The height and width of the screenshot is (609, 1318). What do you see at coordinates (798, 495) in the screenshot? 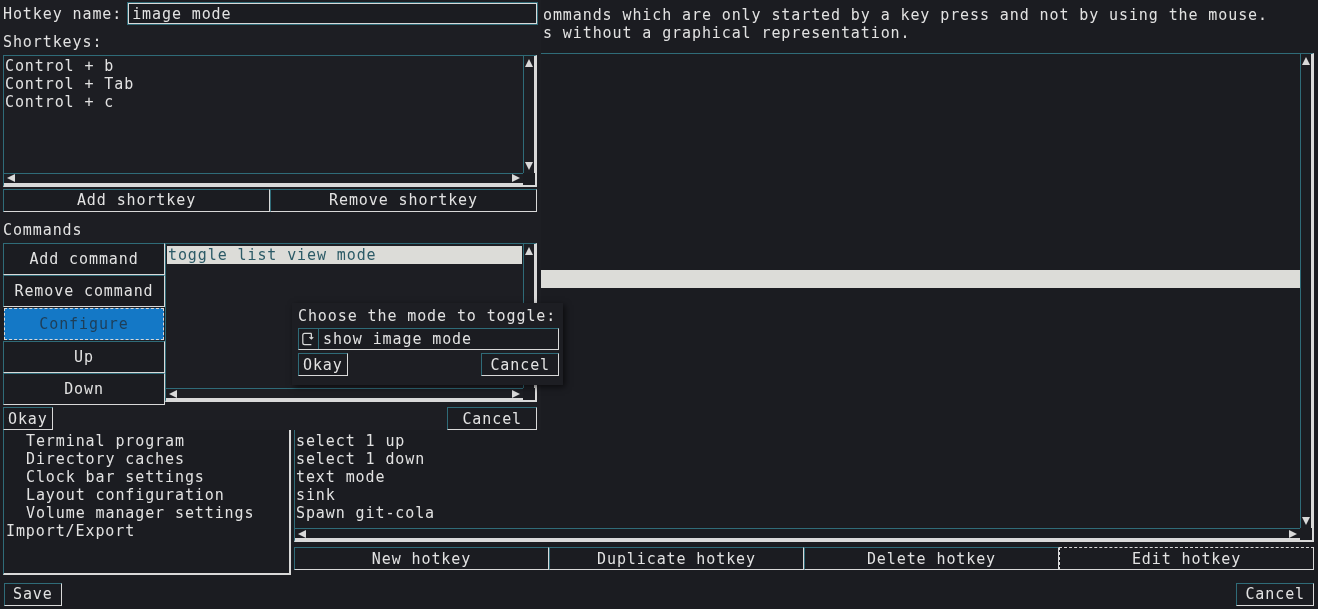
I see `hotkey-item: sink` at bounding box center [798, 495].